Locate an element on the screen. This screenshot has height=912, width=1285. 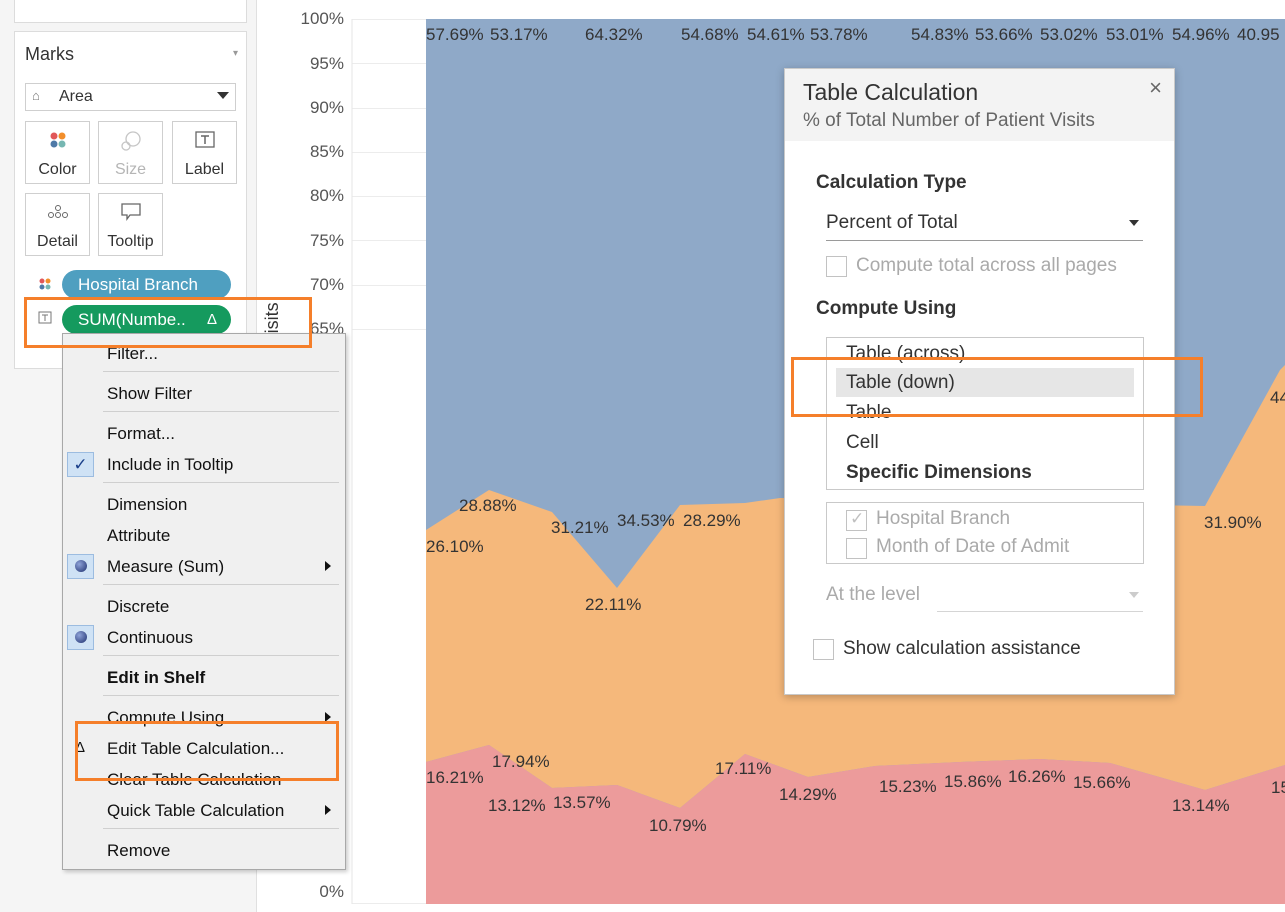
data-label: 31.21% is located at coordinates (580, 527).